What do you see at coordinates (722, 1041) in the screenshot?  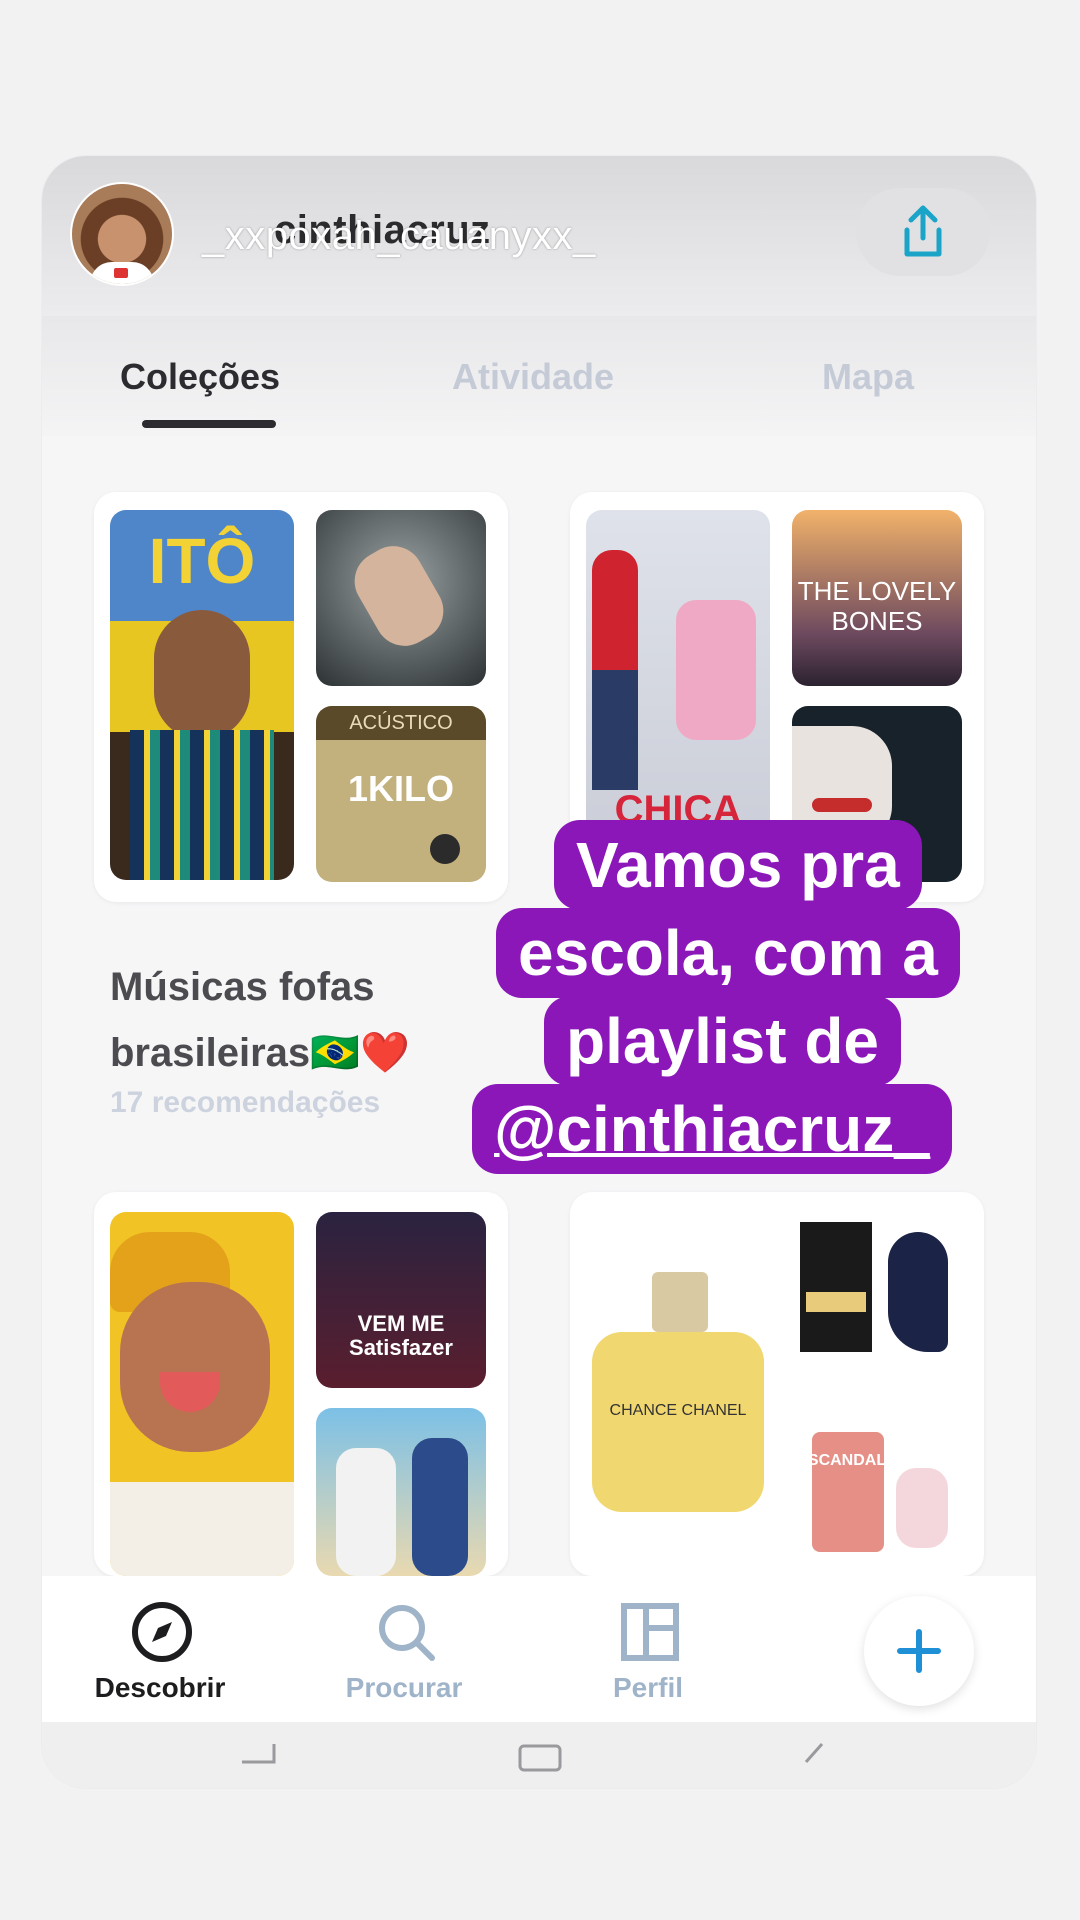 I see `sticker-line-3: playlist de` at bounding box center [722, 1041].